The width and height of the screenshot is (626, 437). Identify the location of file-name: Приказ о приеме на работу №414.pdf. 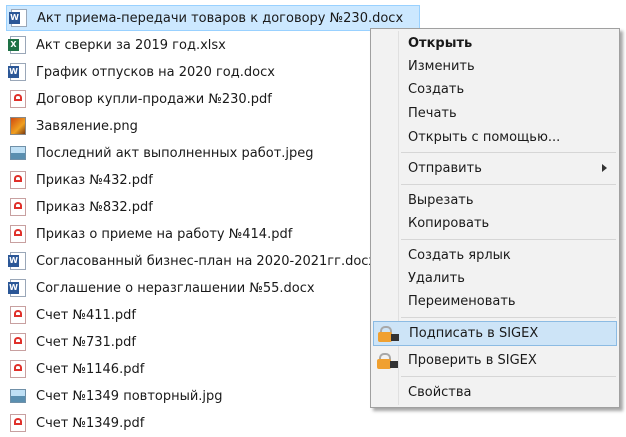
(164, 234).